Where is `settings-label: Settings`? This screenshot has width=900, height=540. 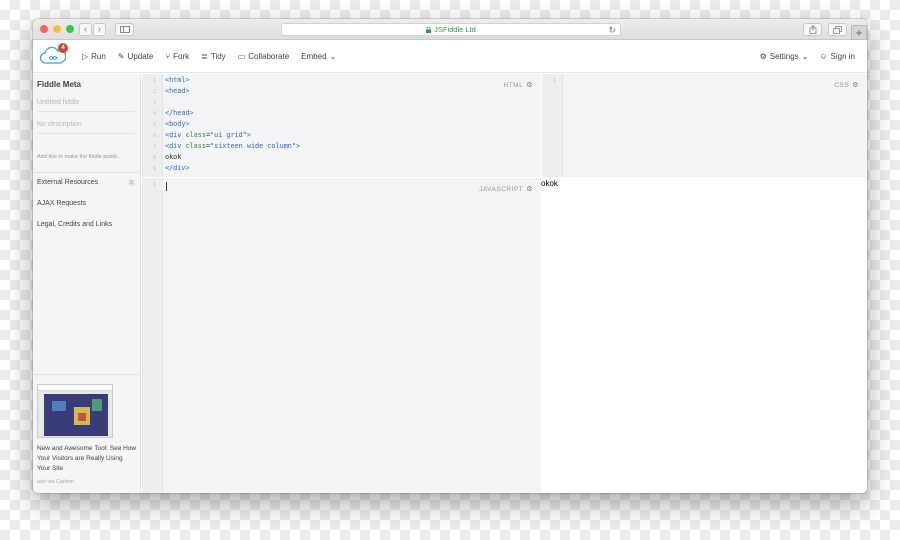
settings-label: Settings is located at coordinates (784, 56).